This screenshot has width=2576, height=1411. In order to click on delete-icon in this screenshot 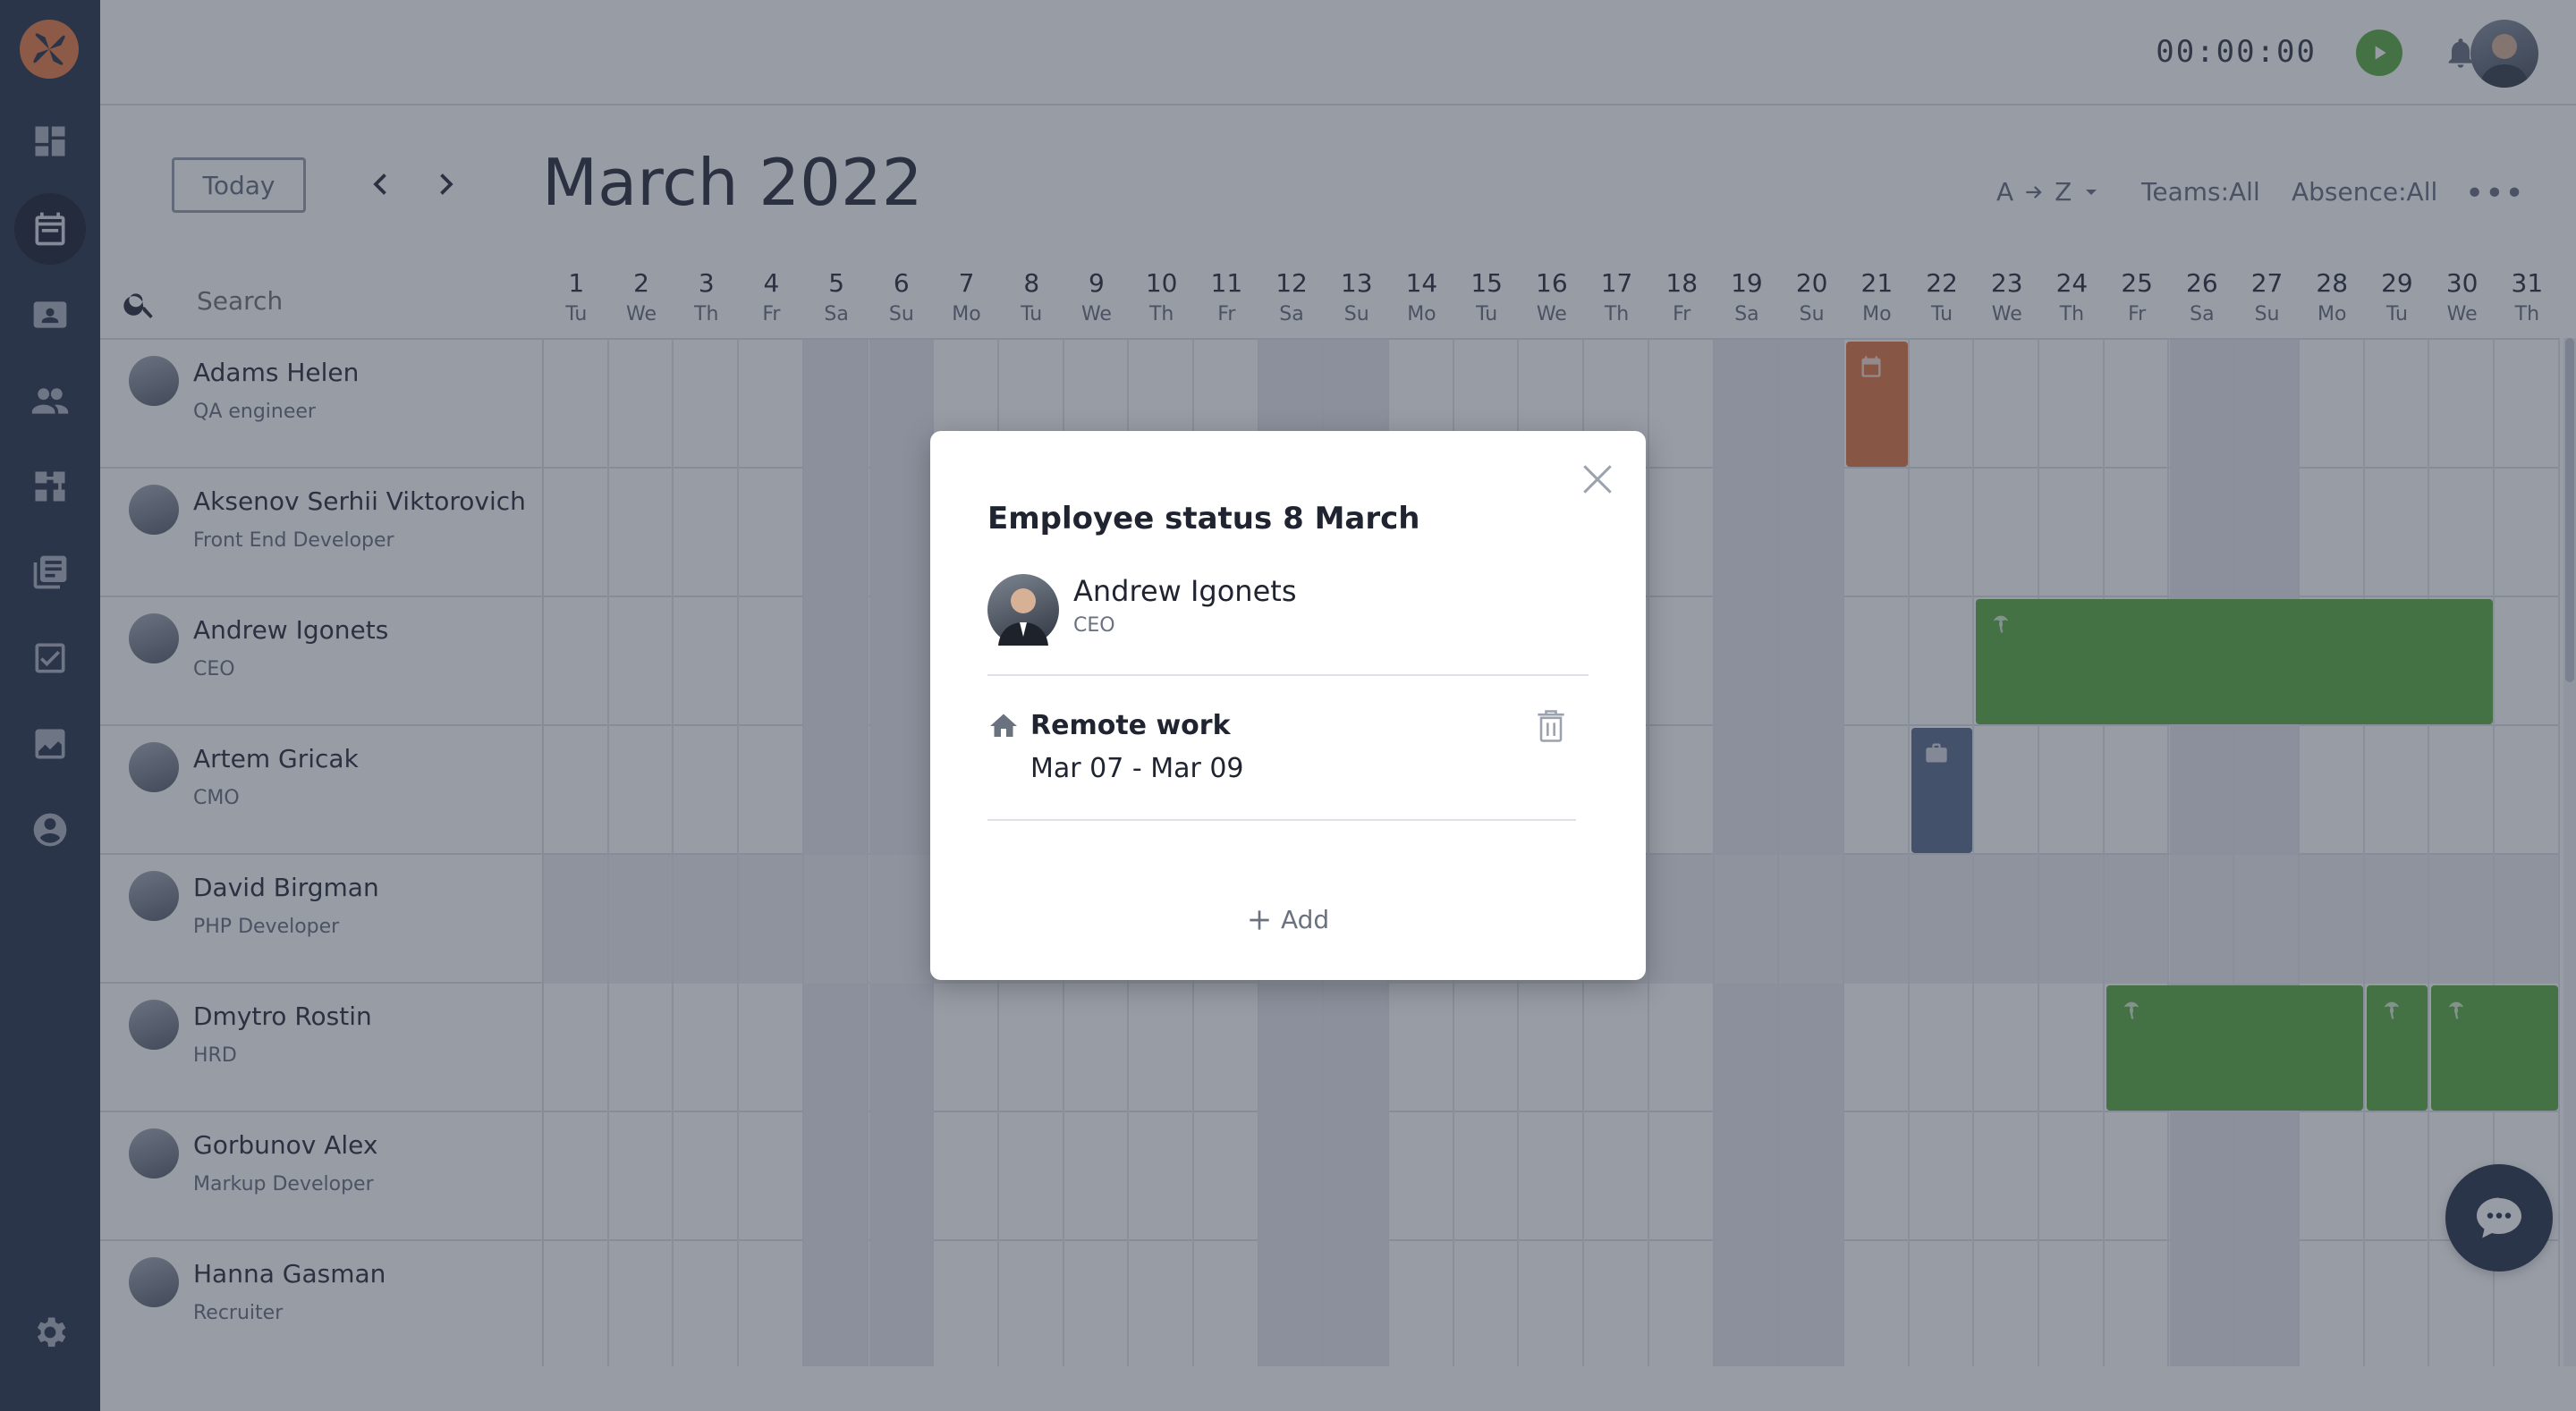, I will do `click(1551, 727)`.